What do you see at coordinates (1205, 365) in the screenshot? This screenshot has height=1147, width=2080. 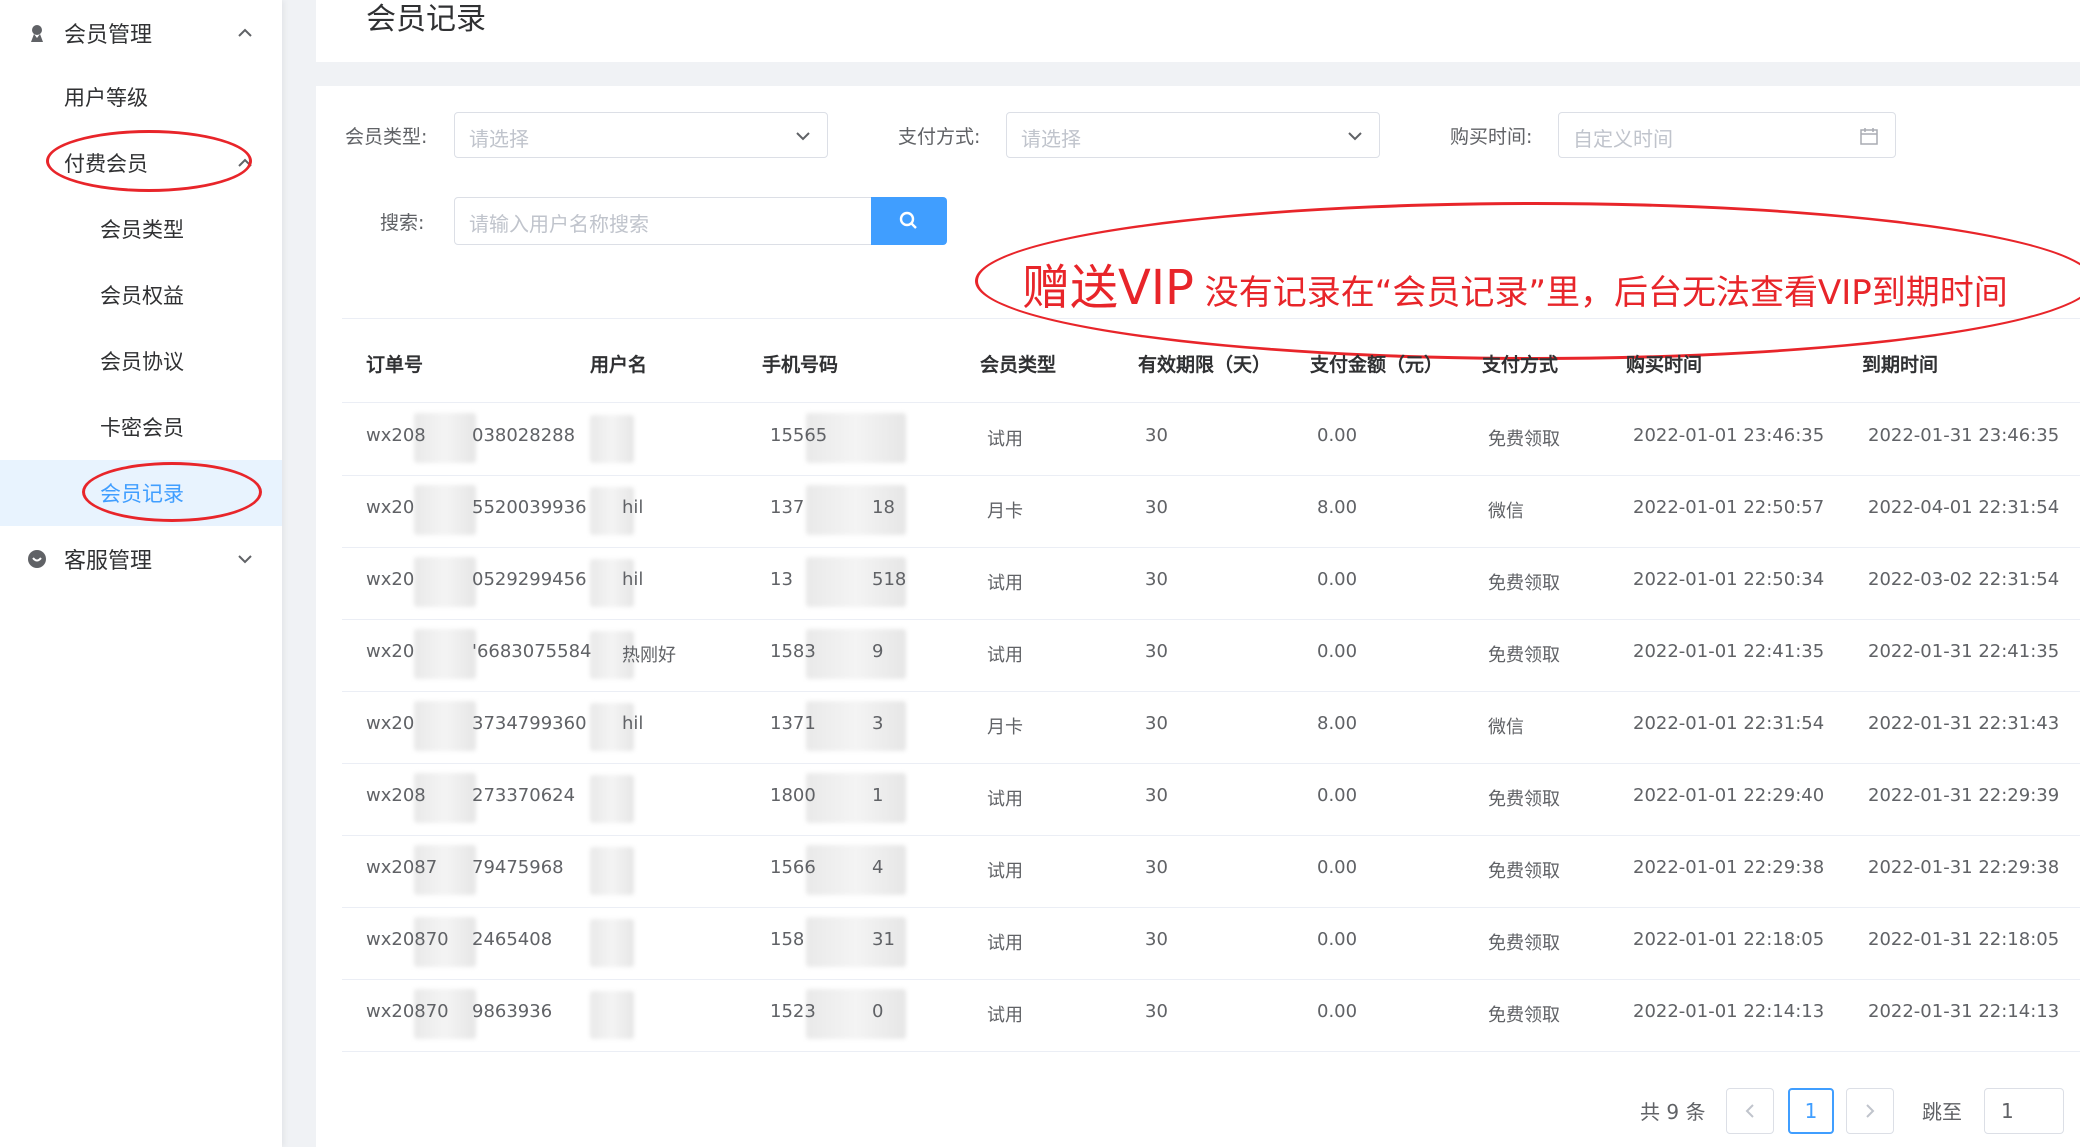 I see `col-days: 有效期限（天）` at bounding box center [1205, 365].